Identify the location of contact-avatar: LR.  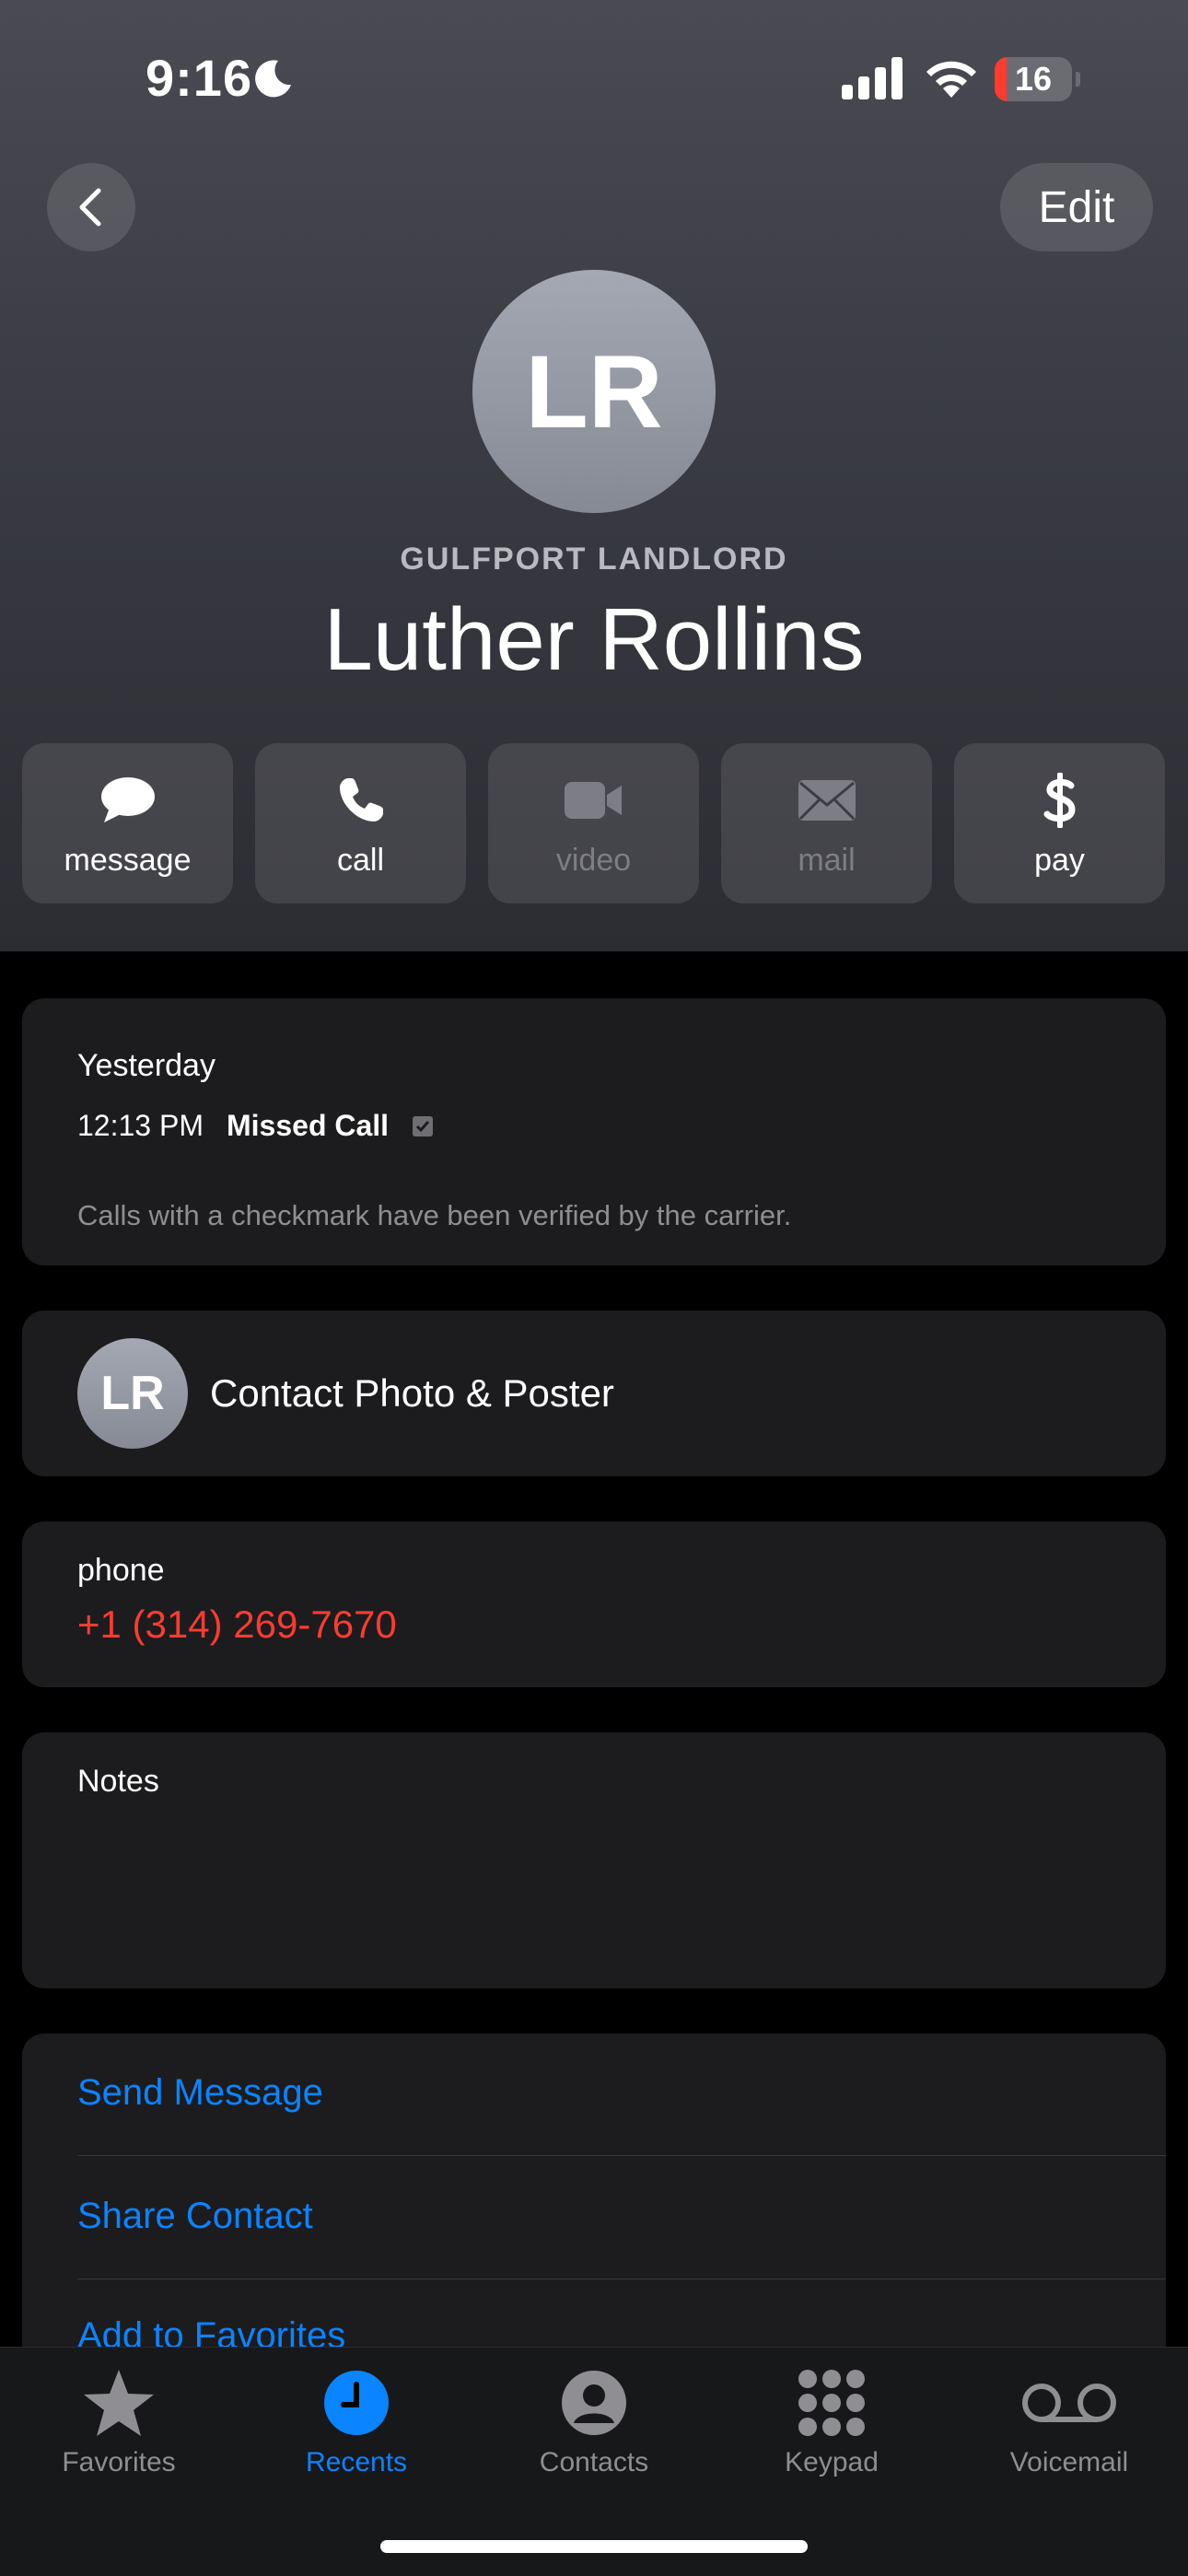
(594, 391).